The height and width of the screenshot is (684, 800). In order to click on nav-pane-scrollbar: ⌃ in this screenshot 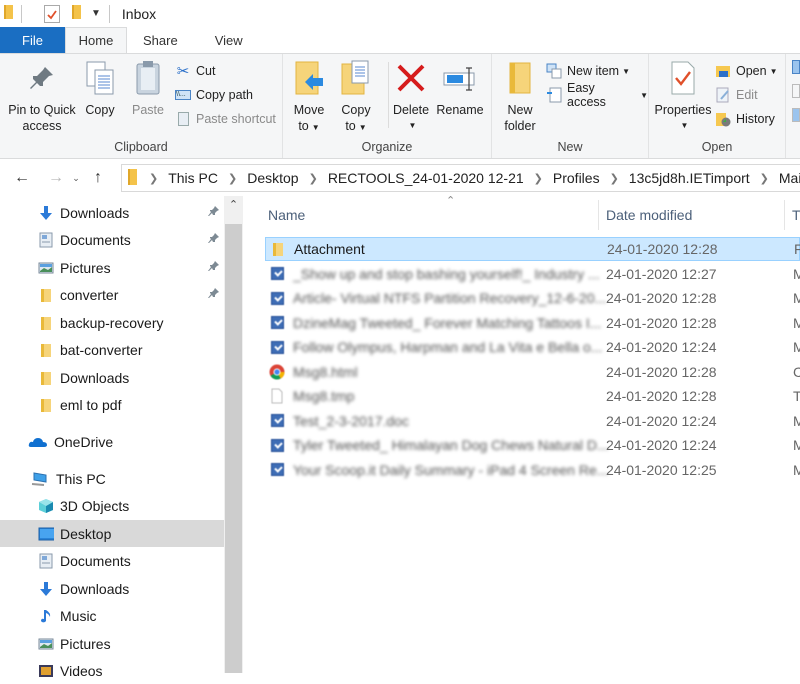, I will do `click(233, 434)`.